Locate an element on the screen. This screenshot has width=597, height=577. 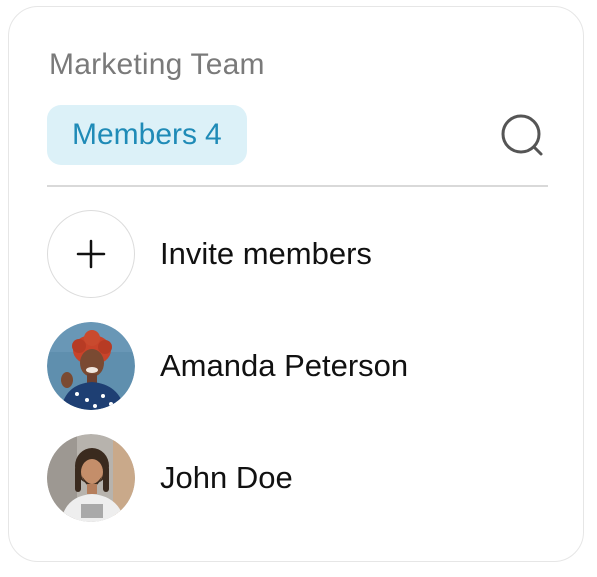
tab-members-label: Members is located at coordinates (135, 134).